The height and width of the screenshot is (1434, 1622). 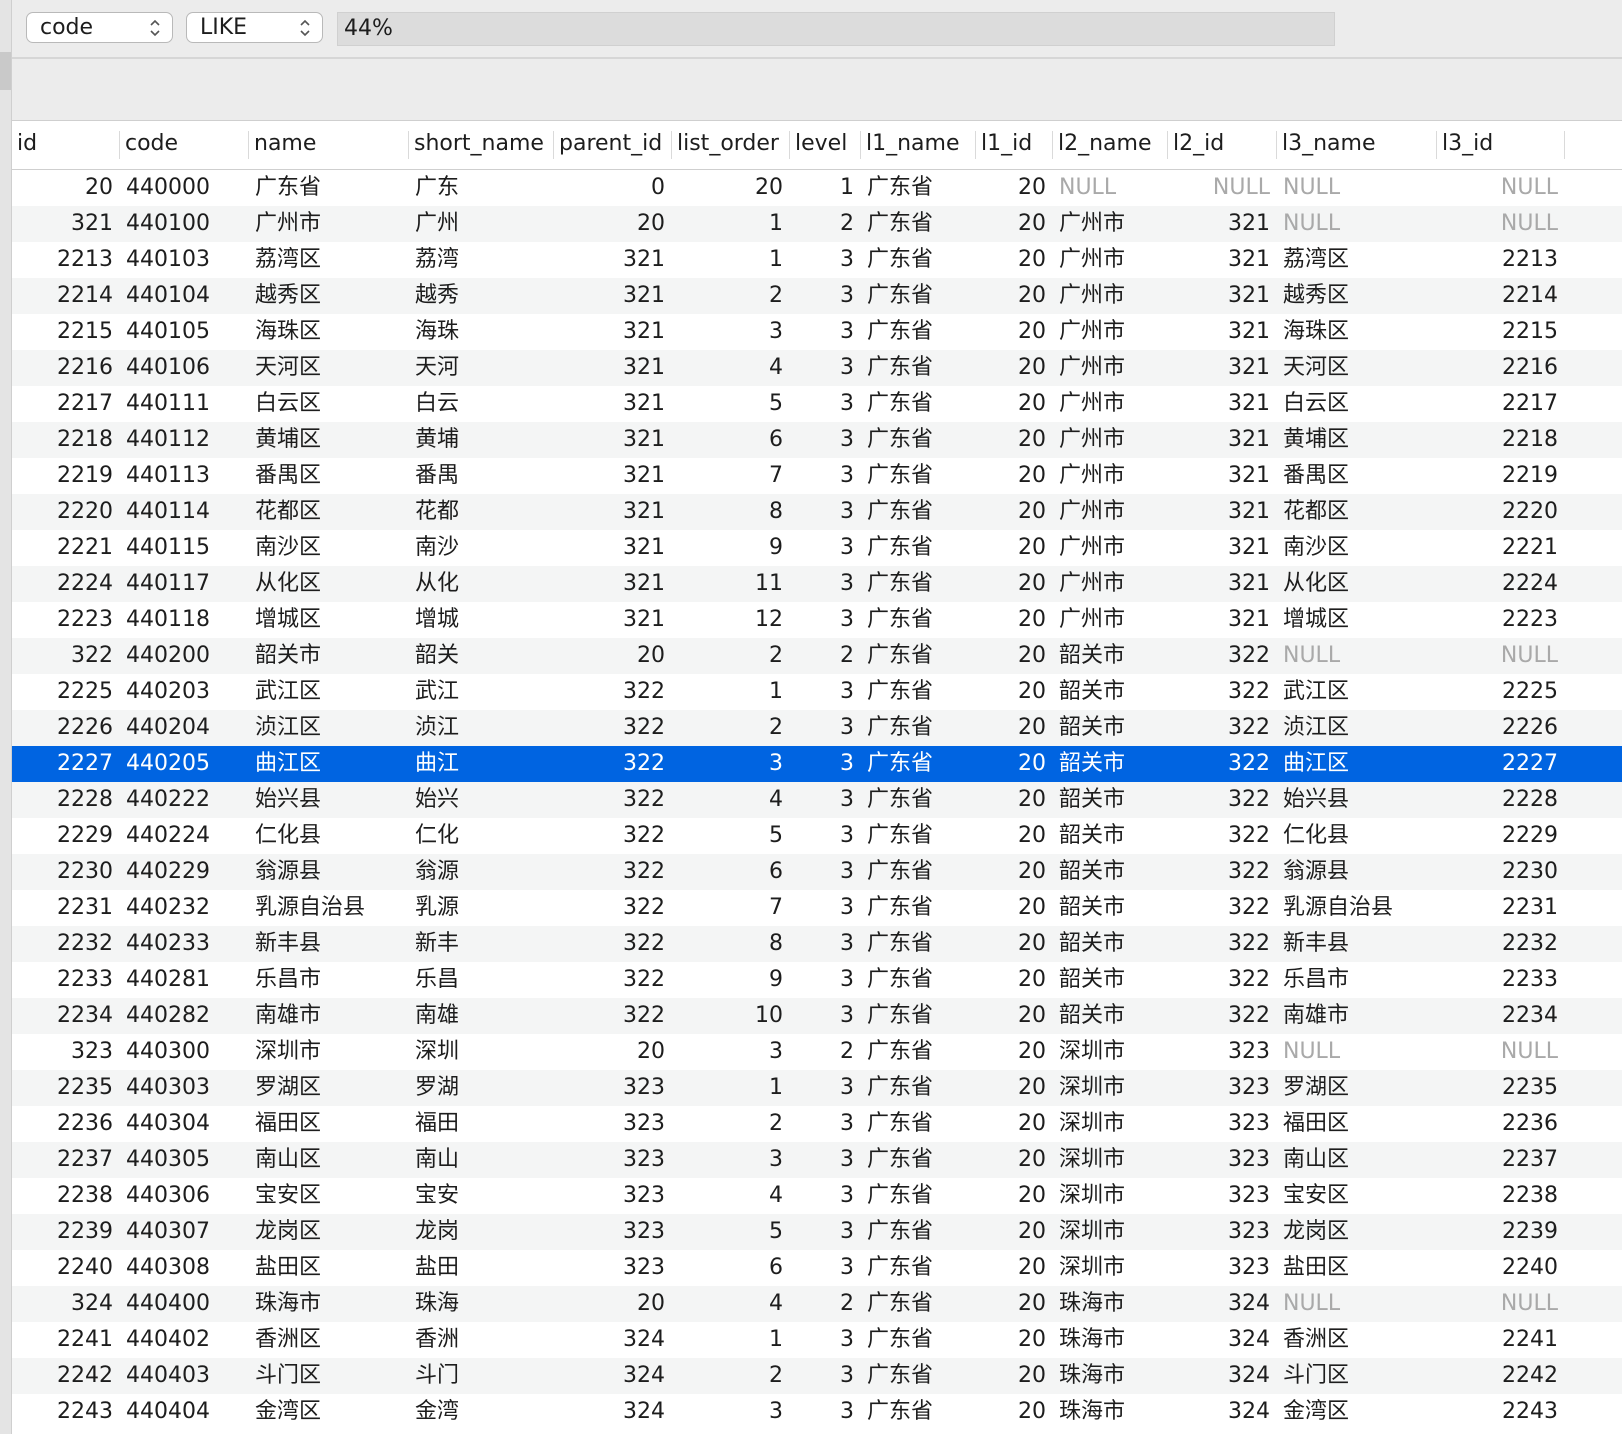 I want to click on cell-name: 盐田区, so click(x=329, y=1268).